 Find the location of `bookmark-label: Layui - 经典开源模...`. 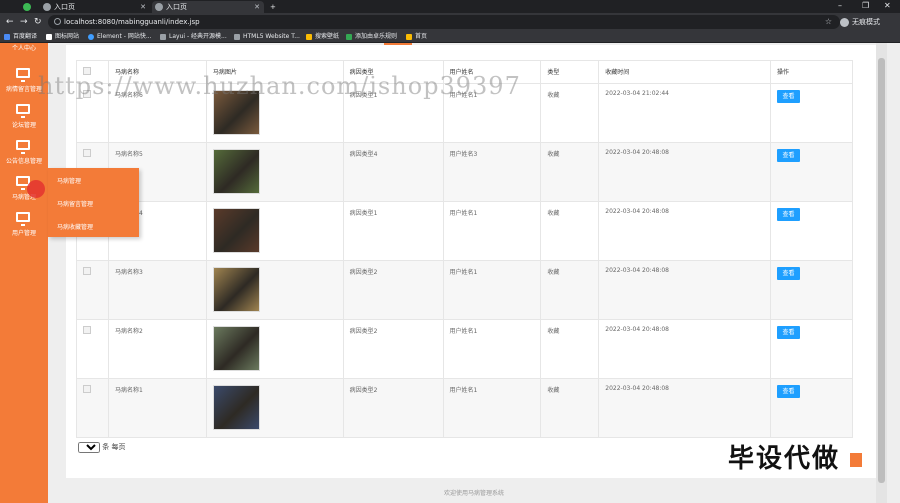

bookmark-label: Layui - 经典开源模... is located at coordinates (198, 36).